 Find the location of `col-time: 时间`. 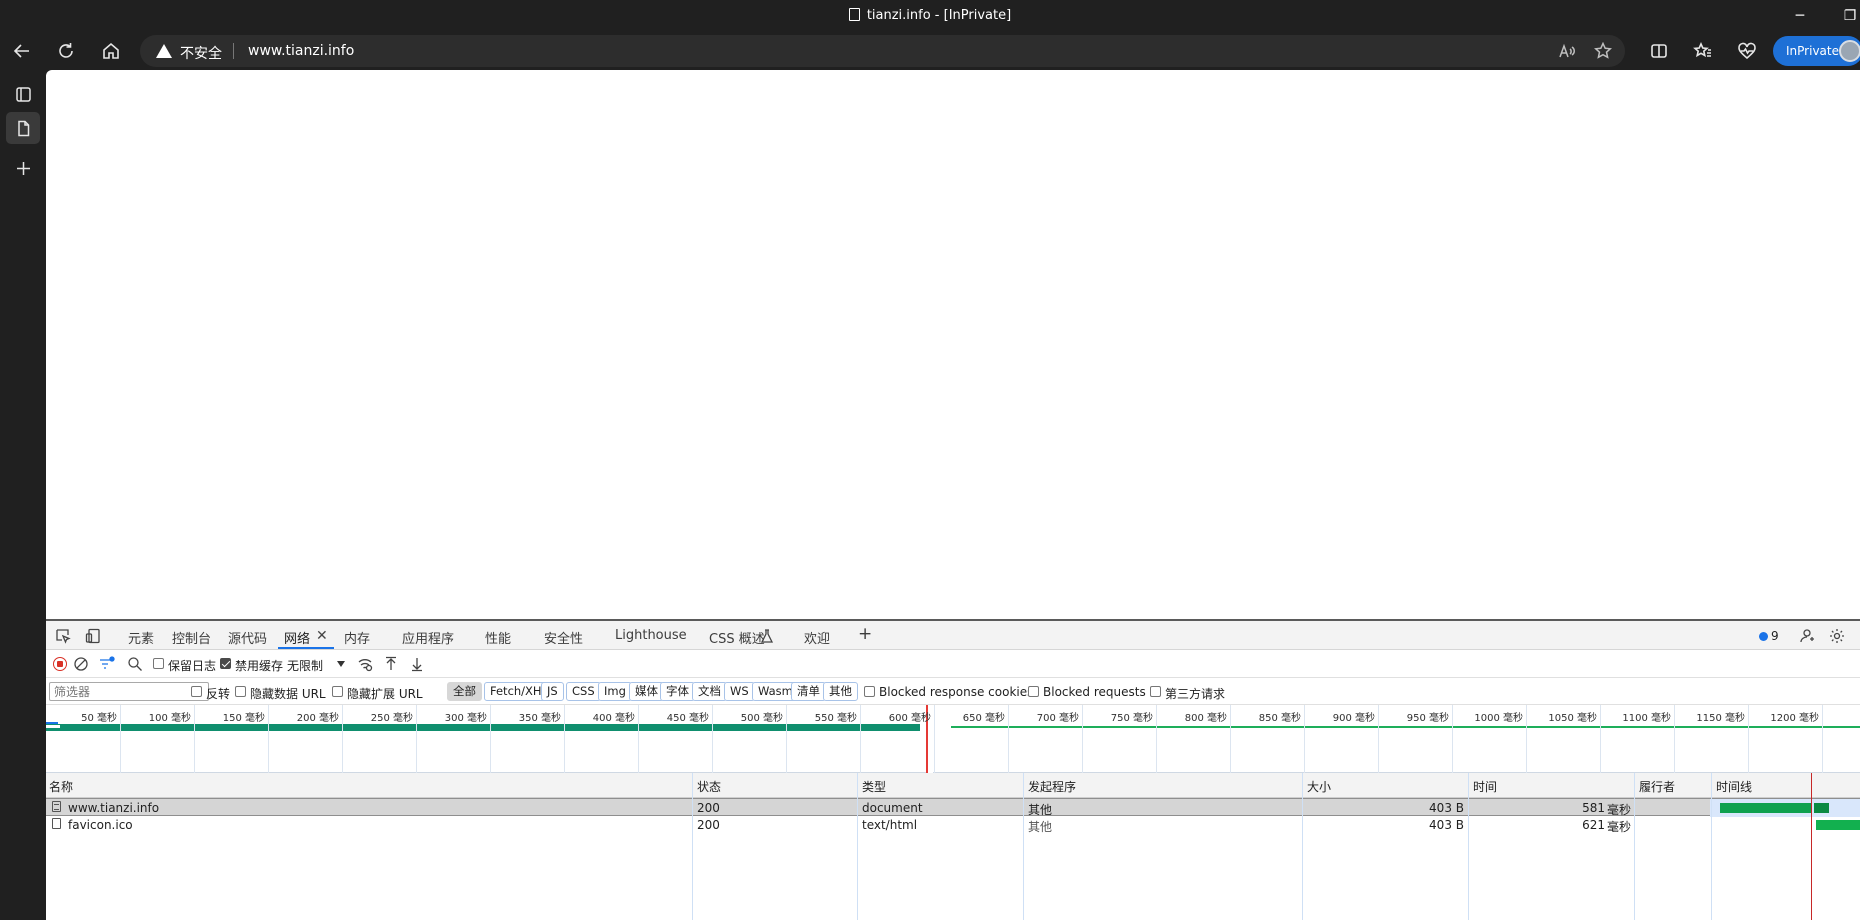

col-time: 时间 is located at coordinates (1485, 786).